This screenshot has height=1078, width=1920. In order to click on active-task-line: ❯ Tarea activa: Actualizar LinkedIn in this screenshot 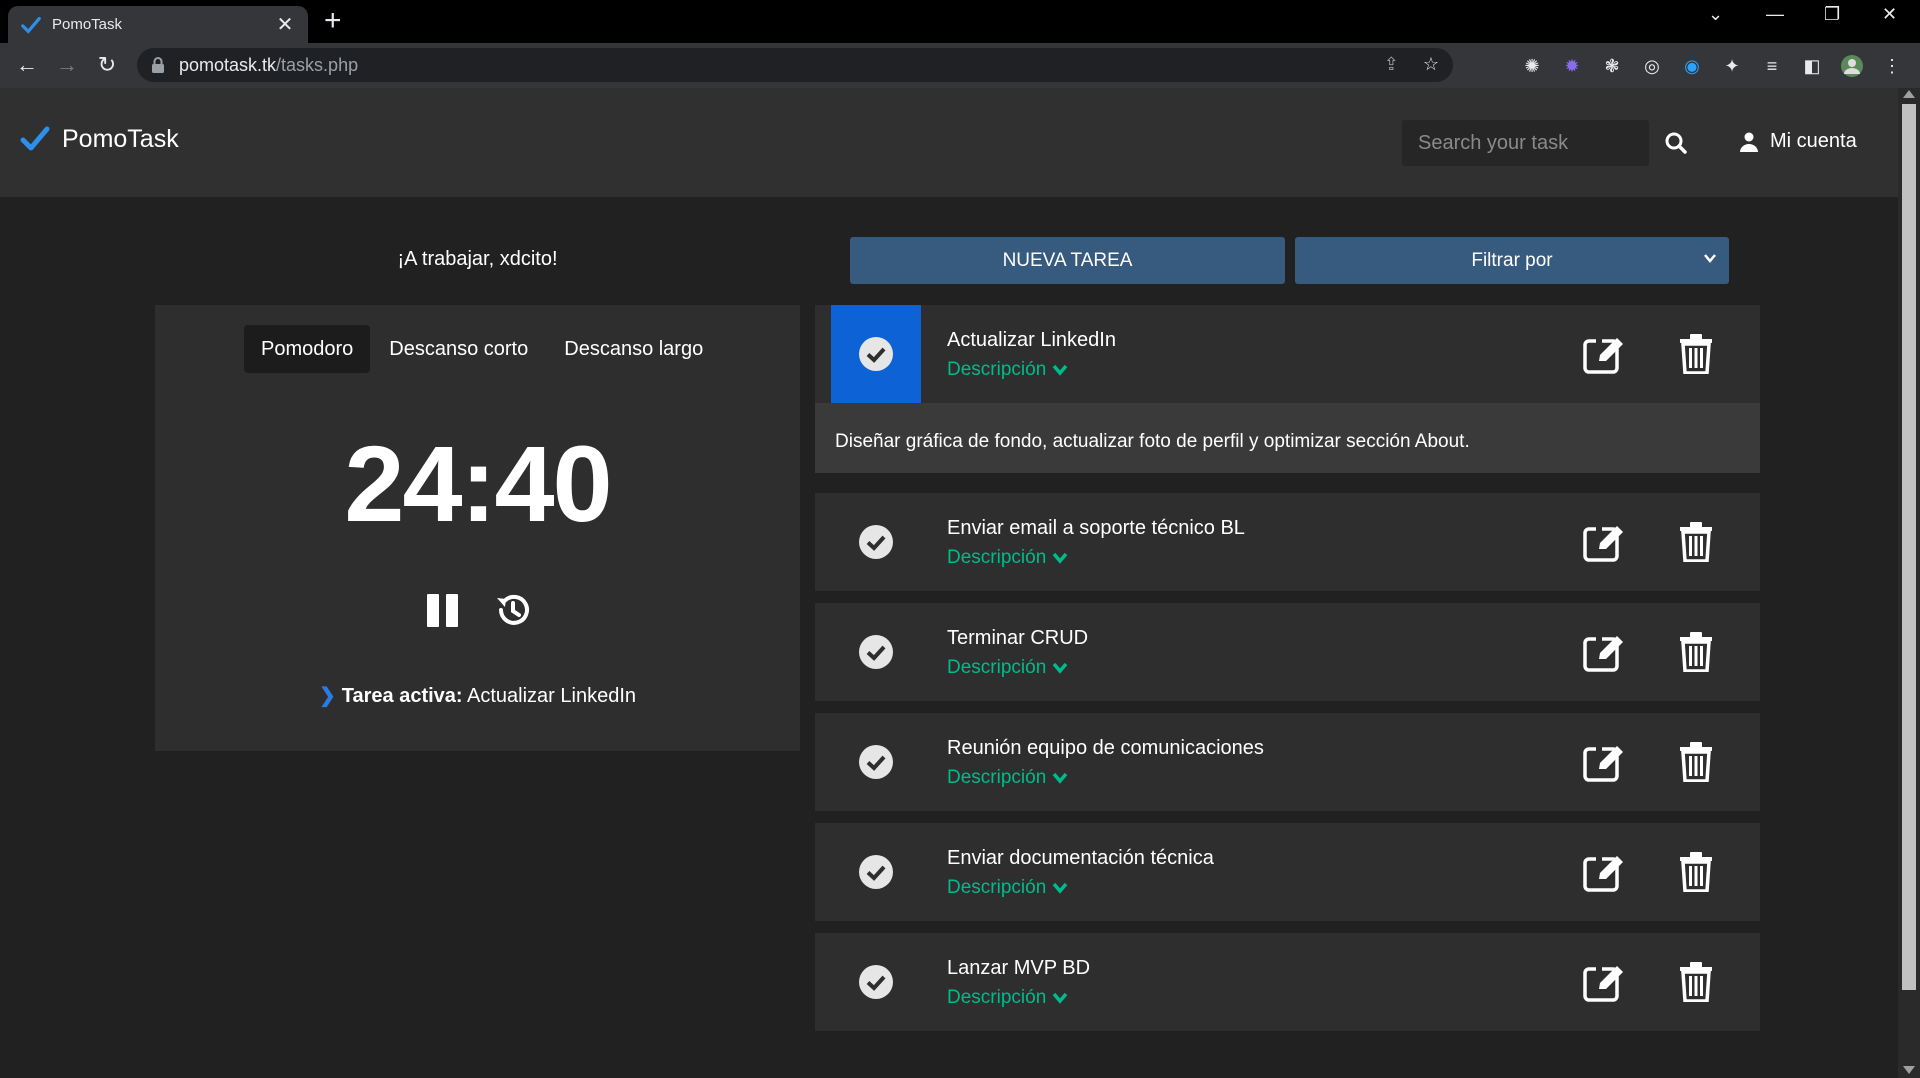, I will do `click(477, 695)`.